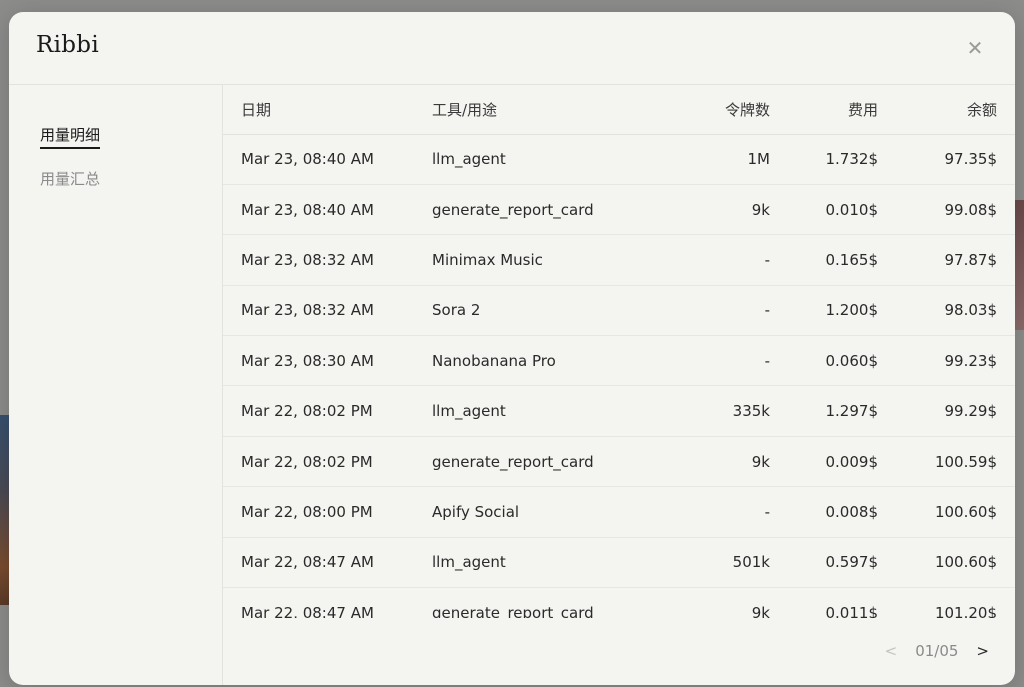  What do you see at coordinates (824, 462) in the screenshot?
I see `cell-fee: 0.009$` at bounding box center [824, 462].